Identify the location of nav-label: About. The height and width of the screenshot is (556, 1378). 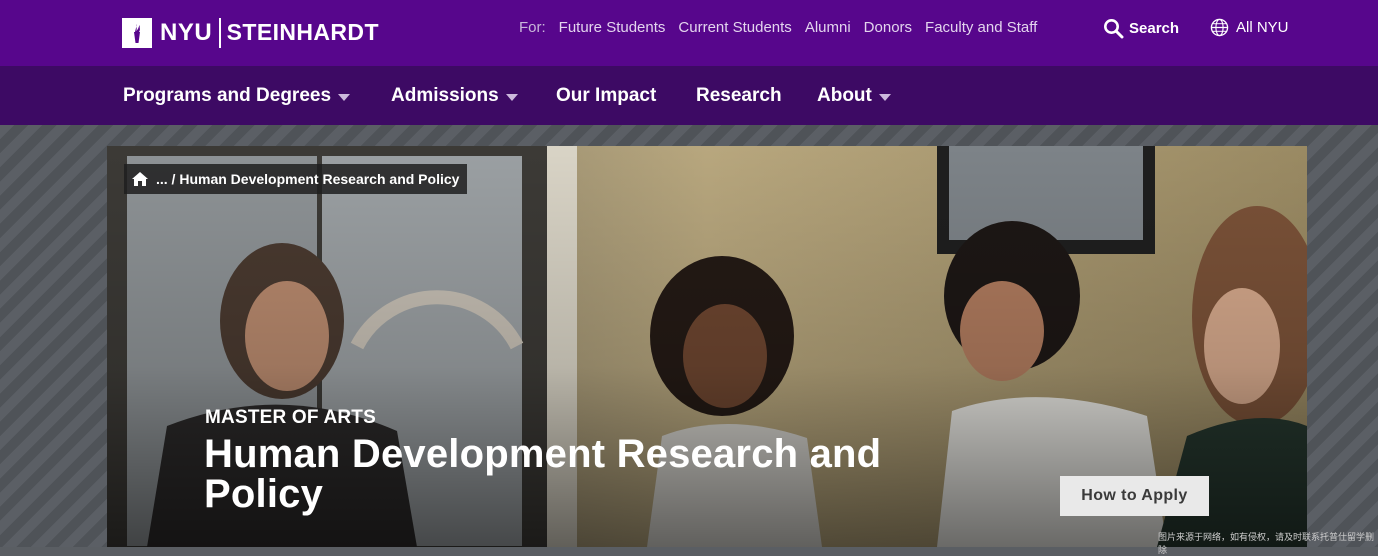
(844, 95).